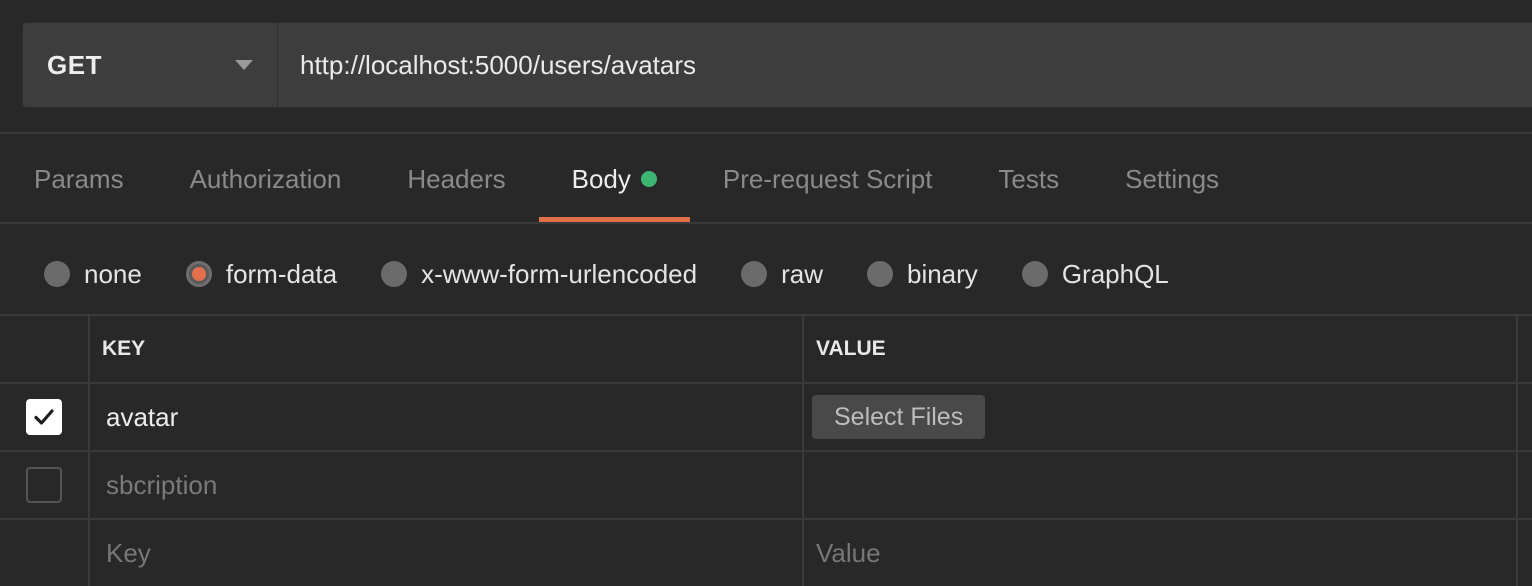  I want to click on tab-label: Settings, so click(1172, 178).